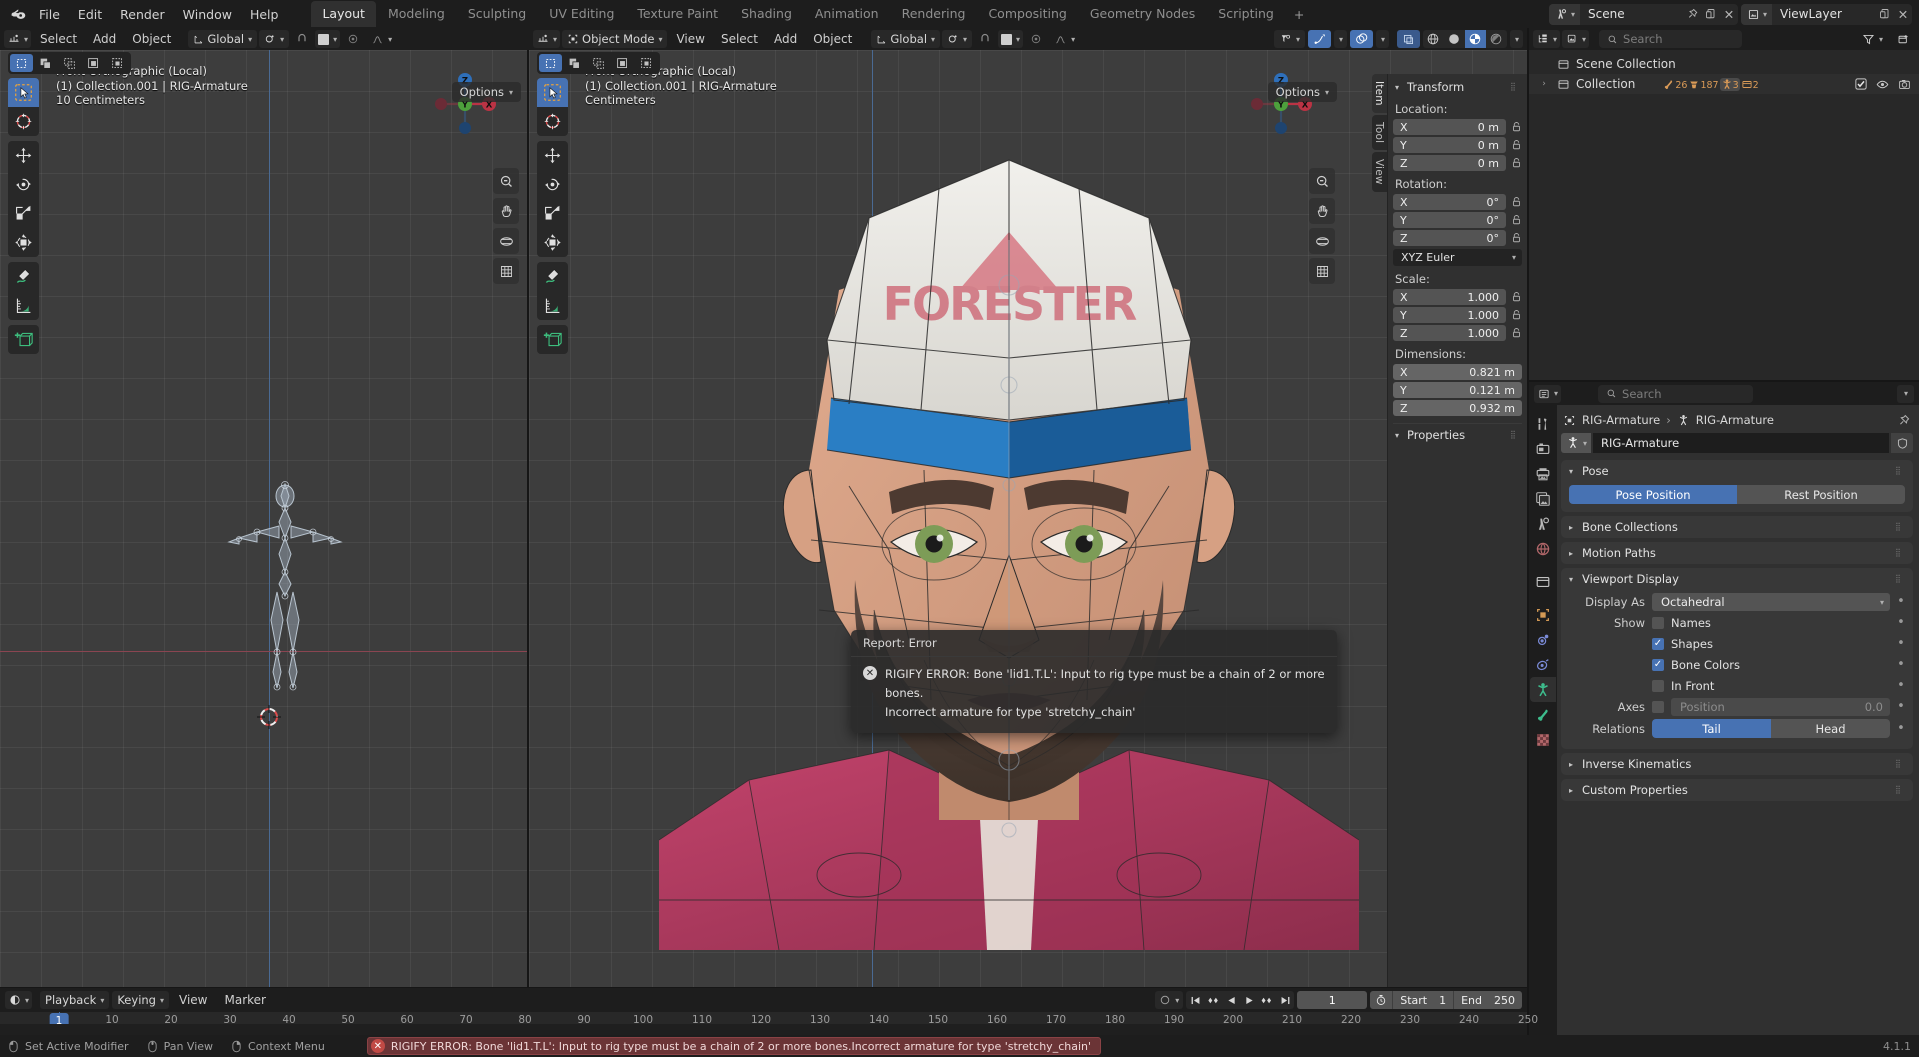 The width and height of the screenshot is (1919, 1057). Describe the element at coordinates (353, 39) in the screenshot. I see `proportional-edit-toggle` at that location.